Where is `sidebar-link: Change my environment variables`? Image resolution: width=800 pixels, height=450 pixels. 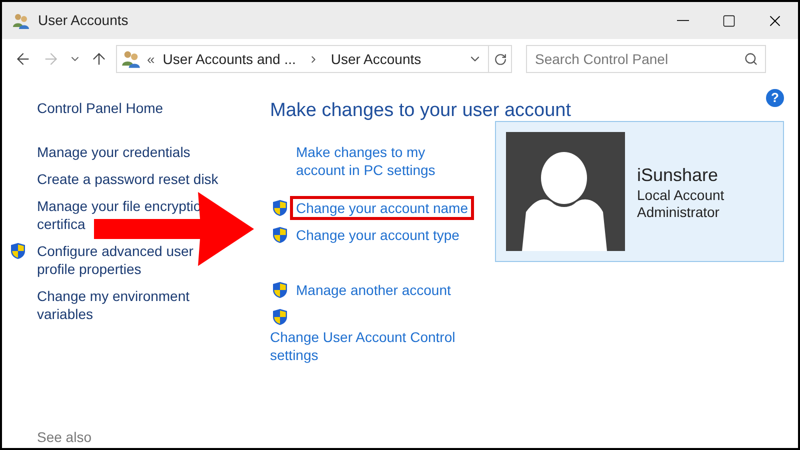
sidebar-link: Change my environment variables is located at coordinates (113, 305).